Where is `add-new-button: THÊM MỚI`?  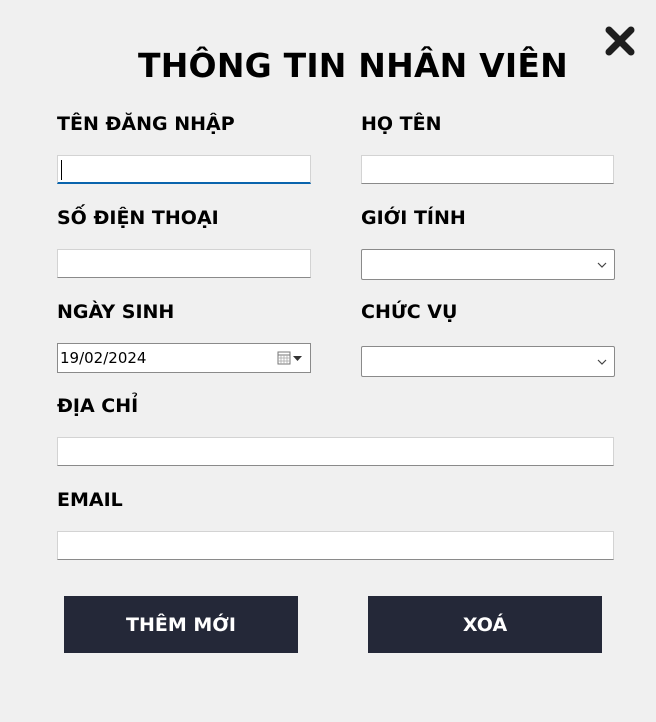 add-new-button: THÊM MỚI is located at coordinates (181, 624).